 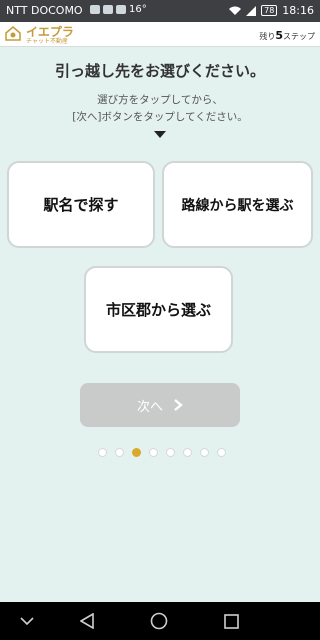 I want to click on recent-square-icon, so click(x=231, y=621).